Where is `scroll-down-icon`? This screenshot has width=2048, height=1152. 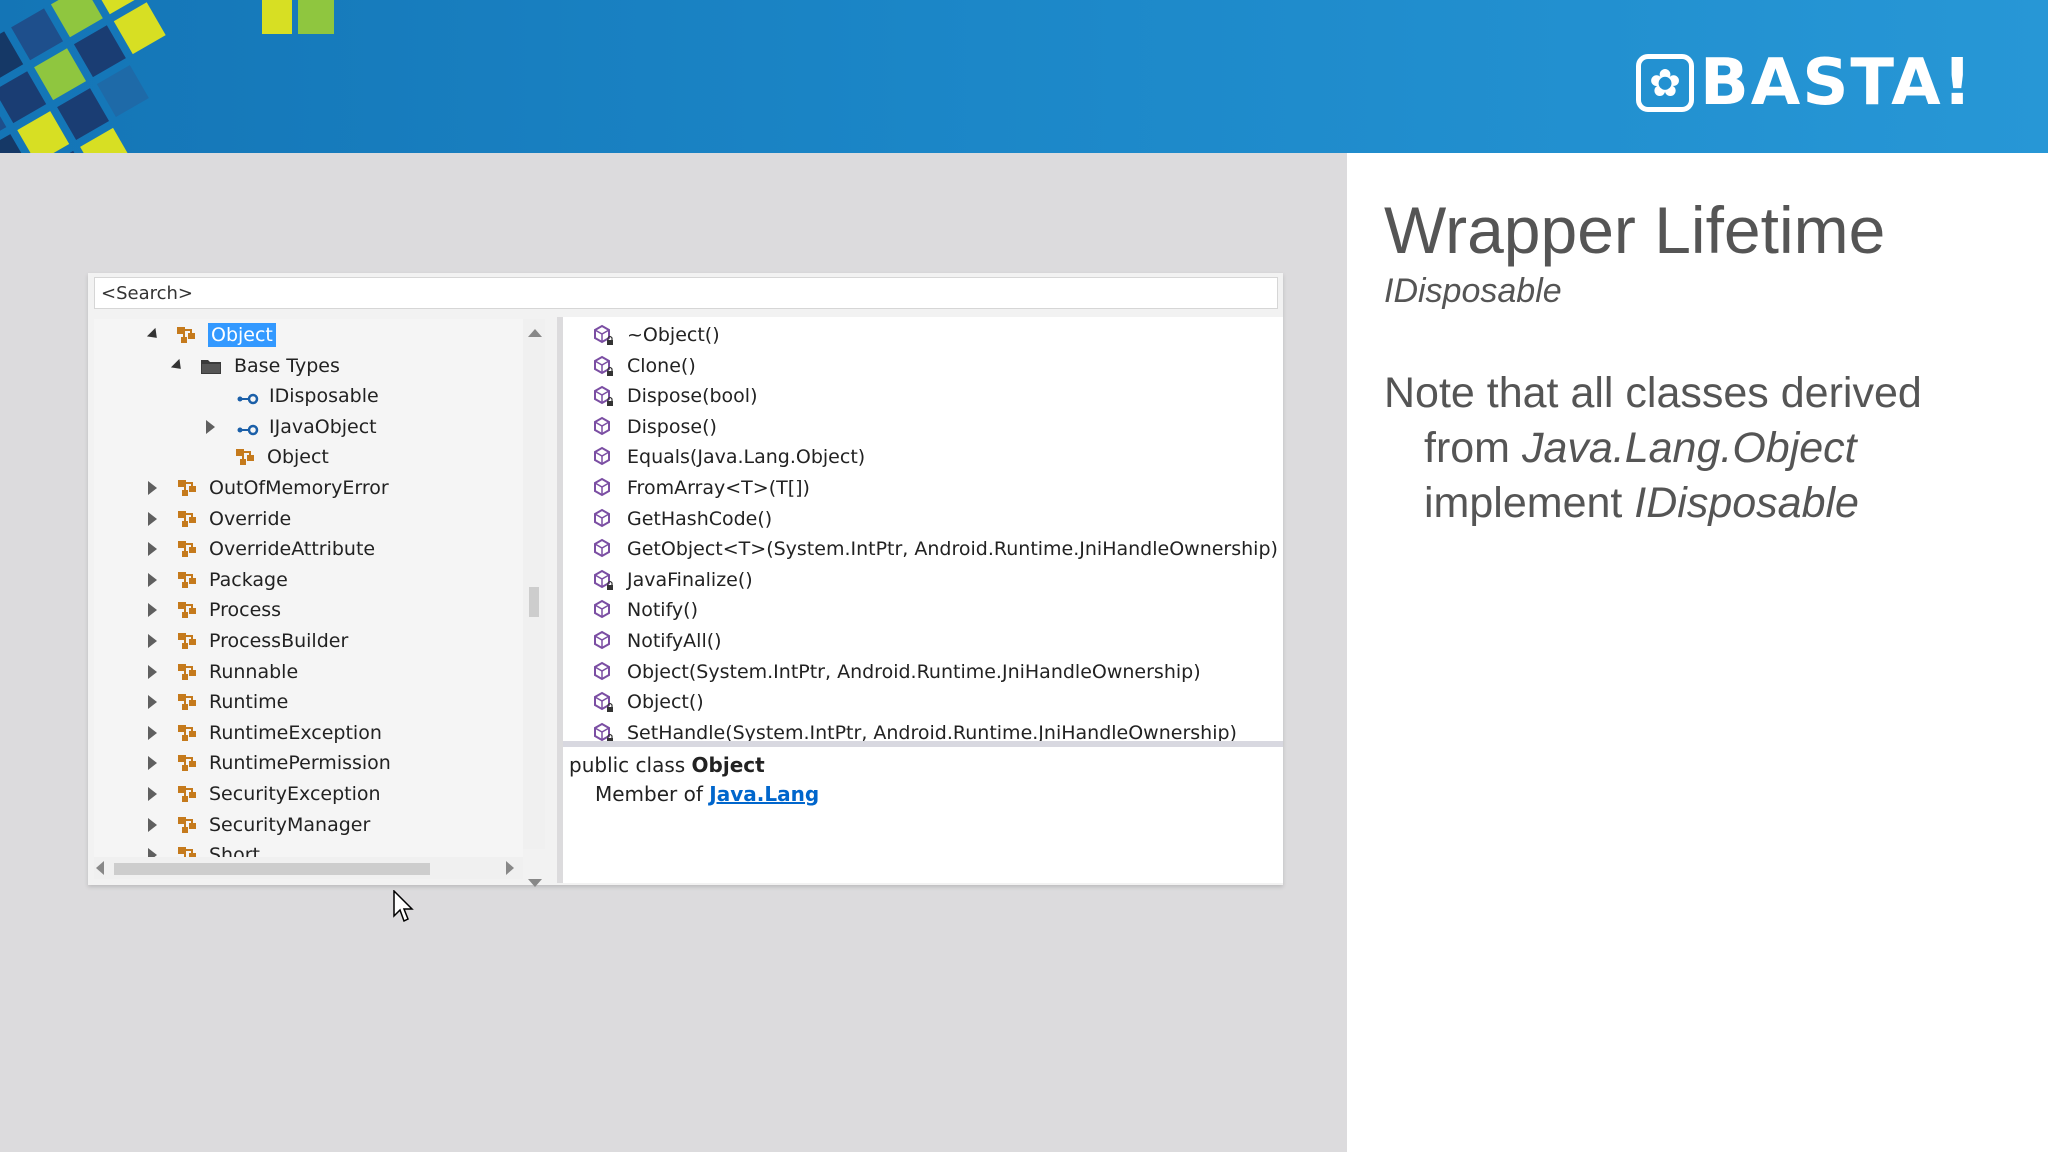
scroll-down-icon is located at coordinates (535, 883).